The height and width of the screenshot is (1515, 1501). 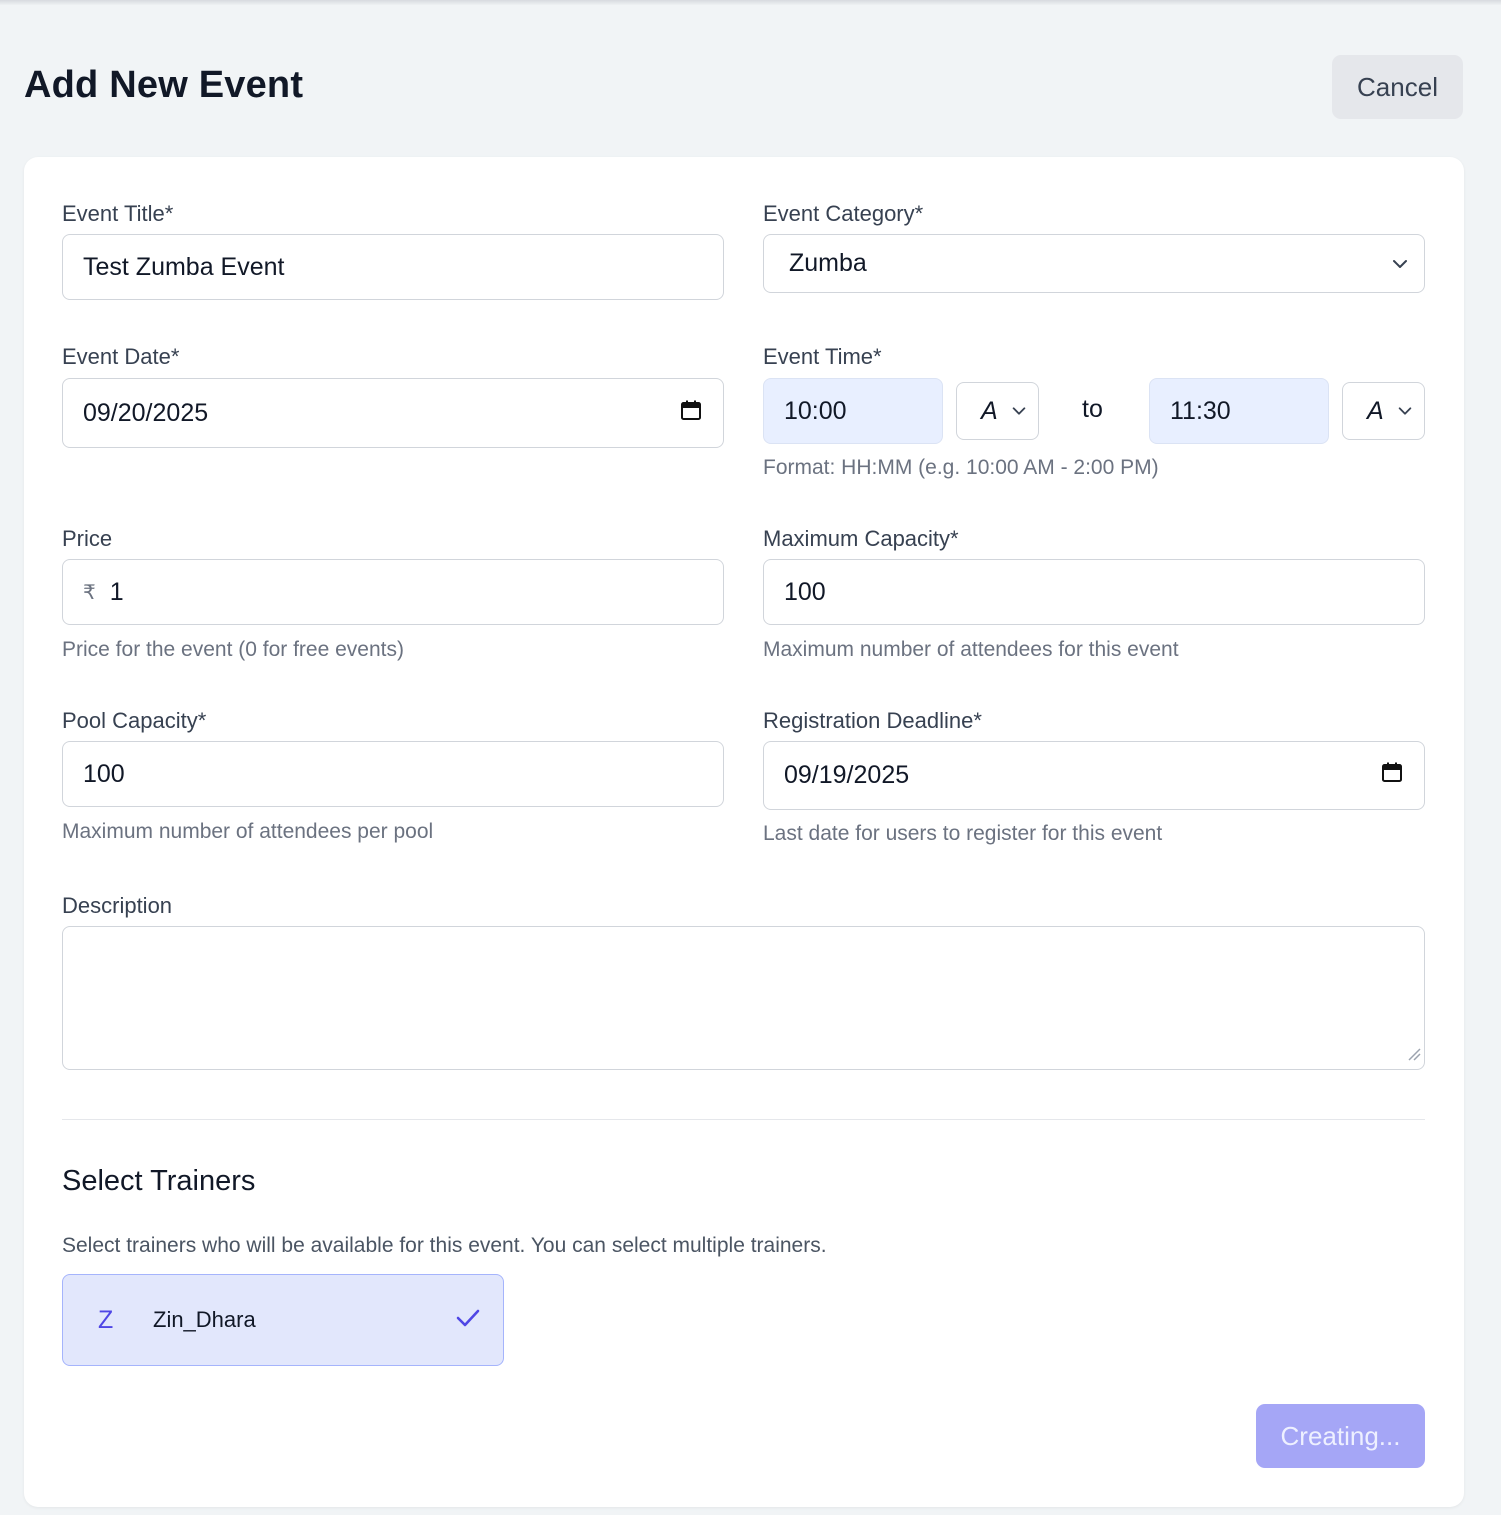 I want to click on start-time-value: 10:00, so click(x=815, y=410).